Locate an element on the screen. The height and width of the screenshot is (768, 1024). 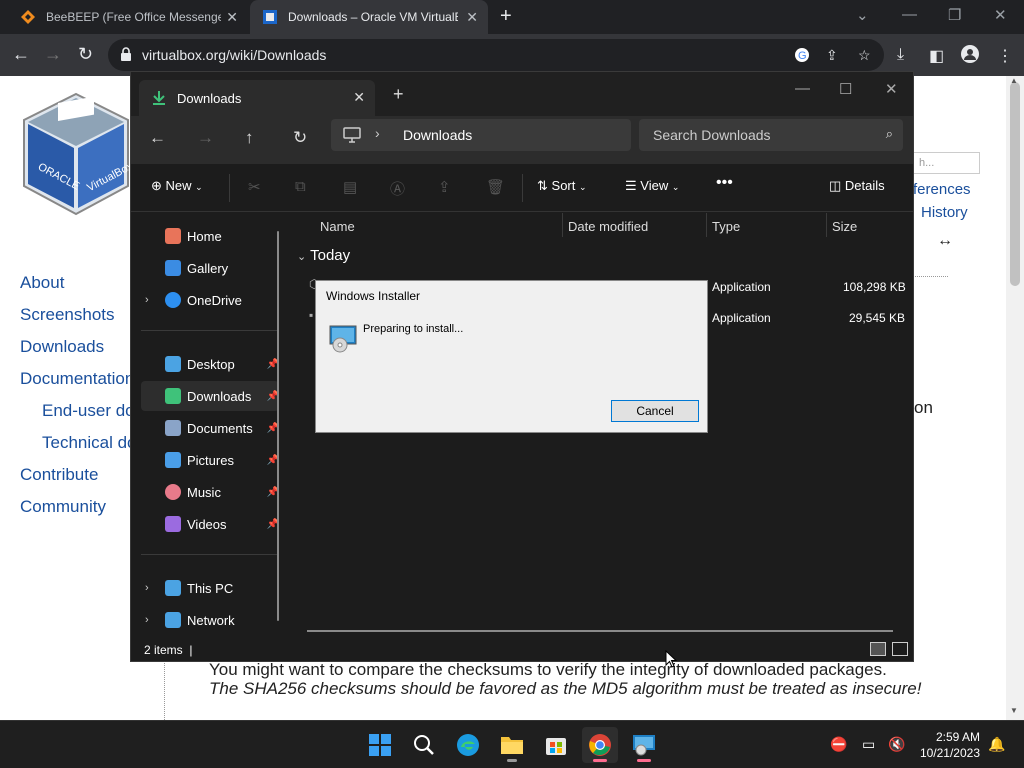
link-community: Community is located at coordinates (63, 507).